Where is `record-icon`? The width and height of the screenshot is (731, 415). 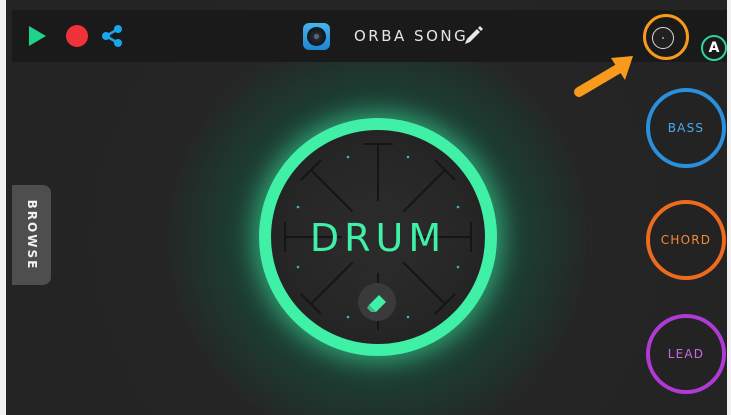
record-icon is located at coordinates (77, 36).